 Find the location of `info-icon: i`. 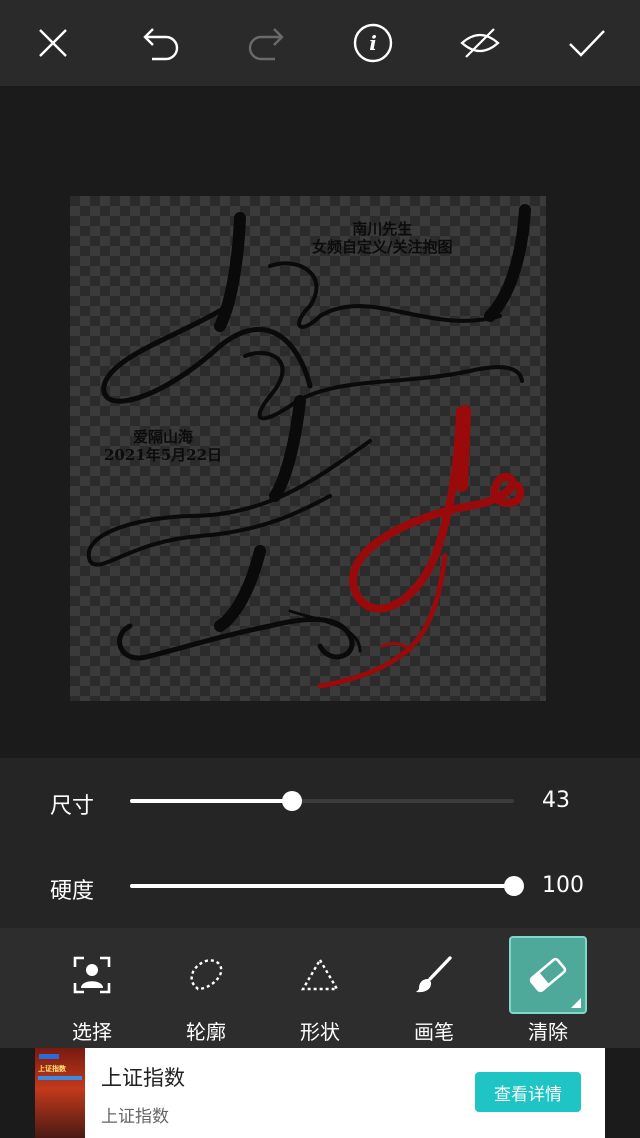

info-icon: i is located at coordinates (373, 43).